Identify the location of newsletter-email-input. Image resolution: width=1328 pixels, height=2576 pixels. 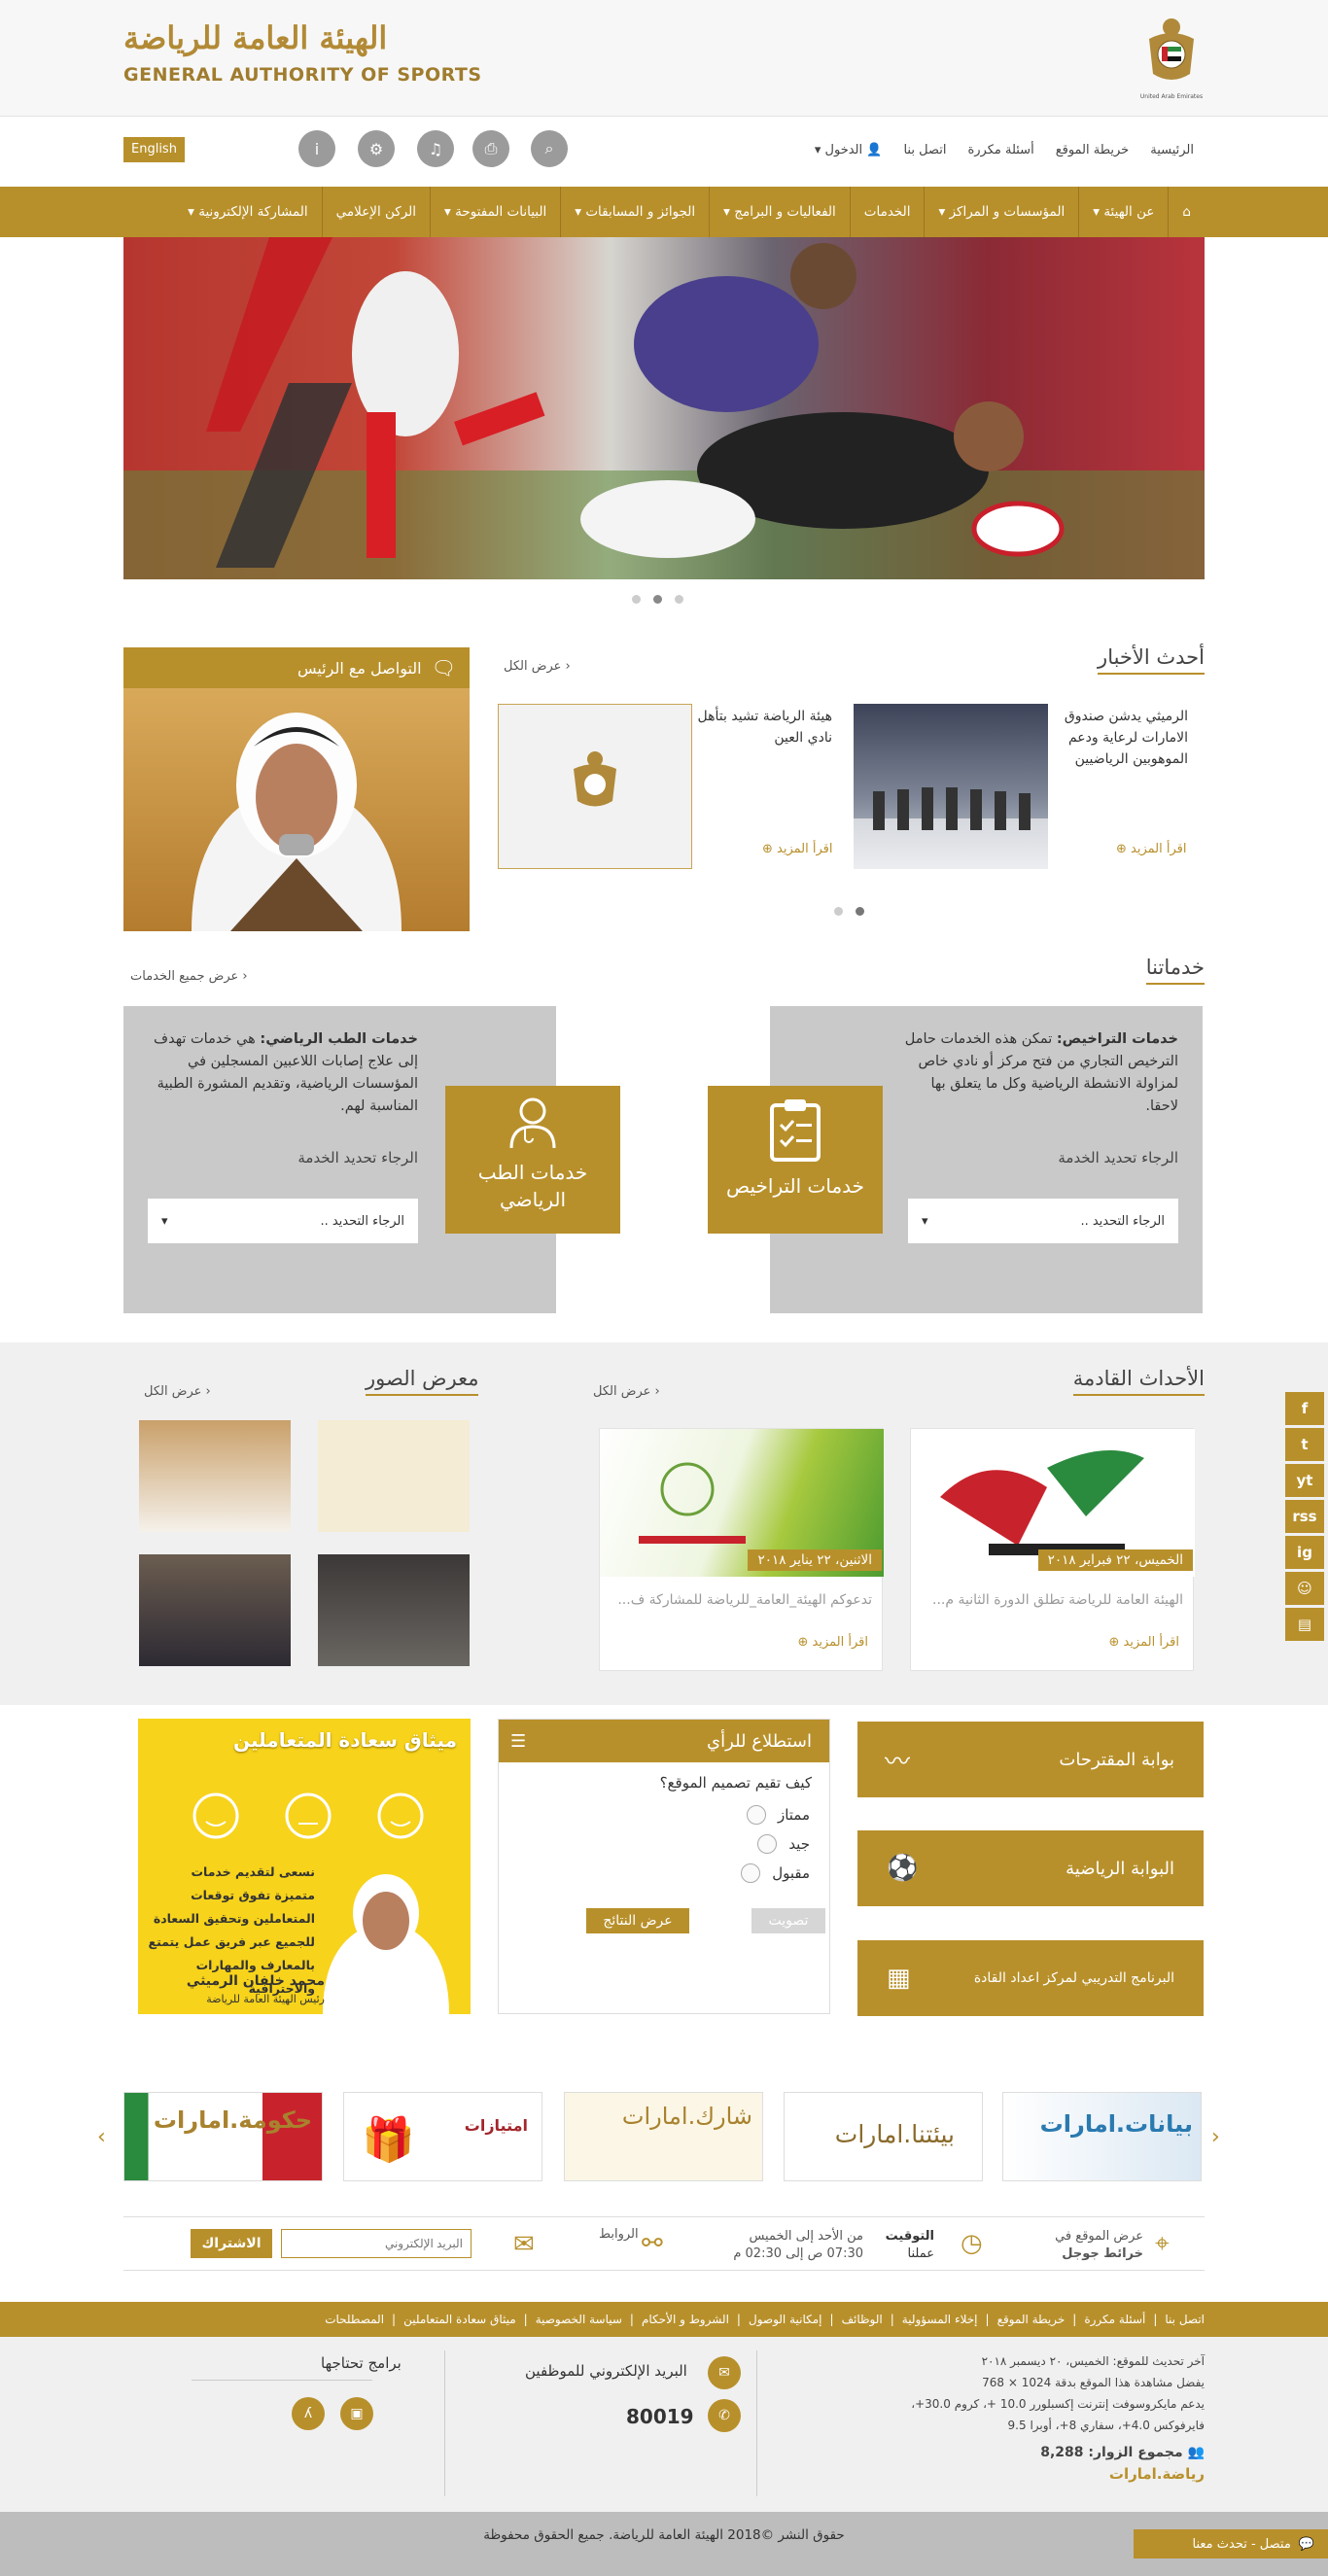
(376, 2243).